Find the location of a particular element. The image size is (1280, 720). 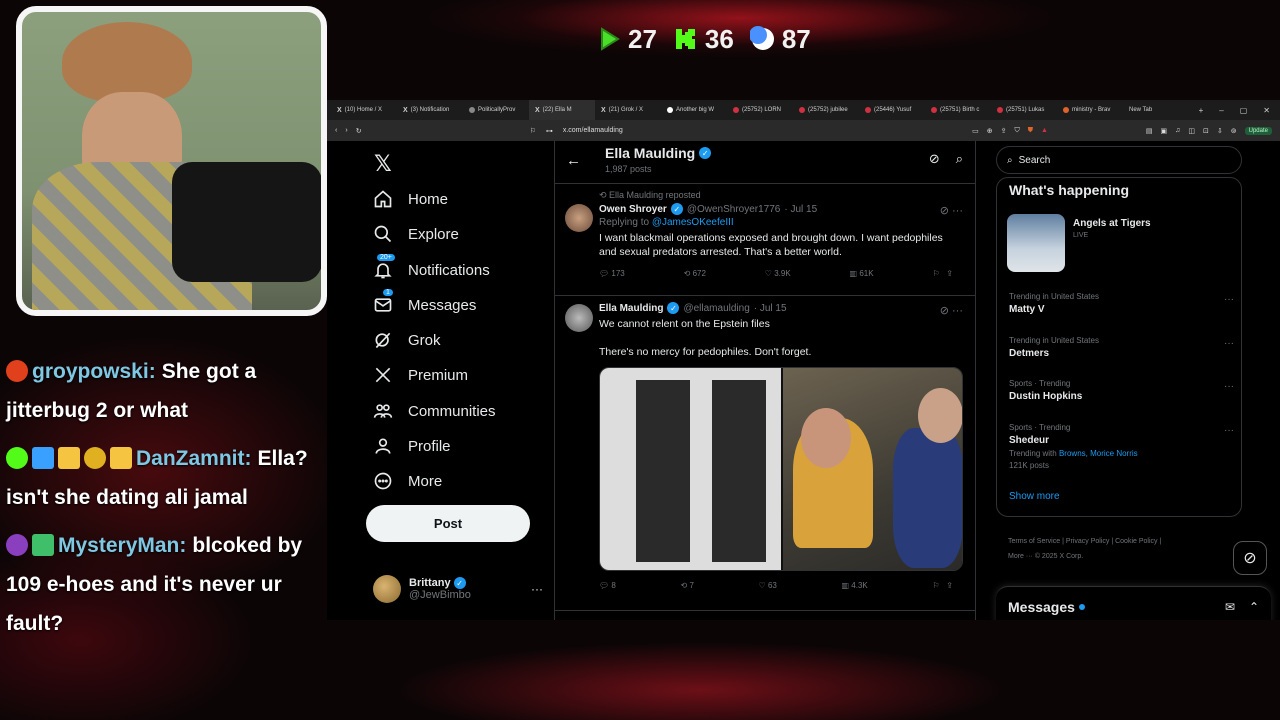

footer-line: More ··· © 2025 X Corp. is located at coordinates (1123, 556).